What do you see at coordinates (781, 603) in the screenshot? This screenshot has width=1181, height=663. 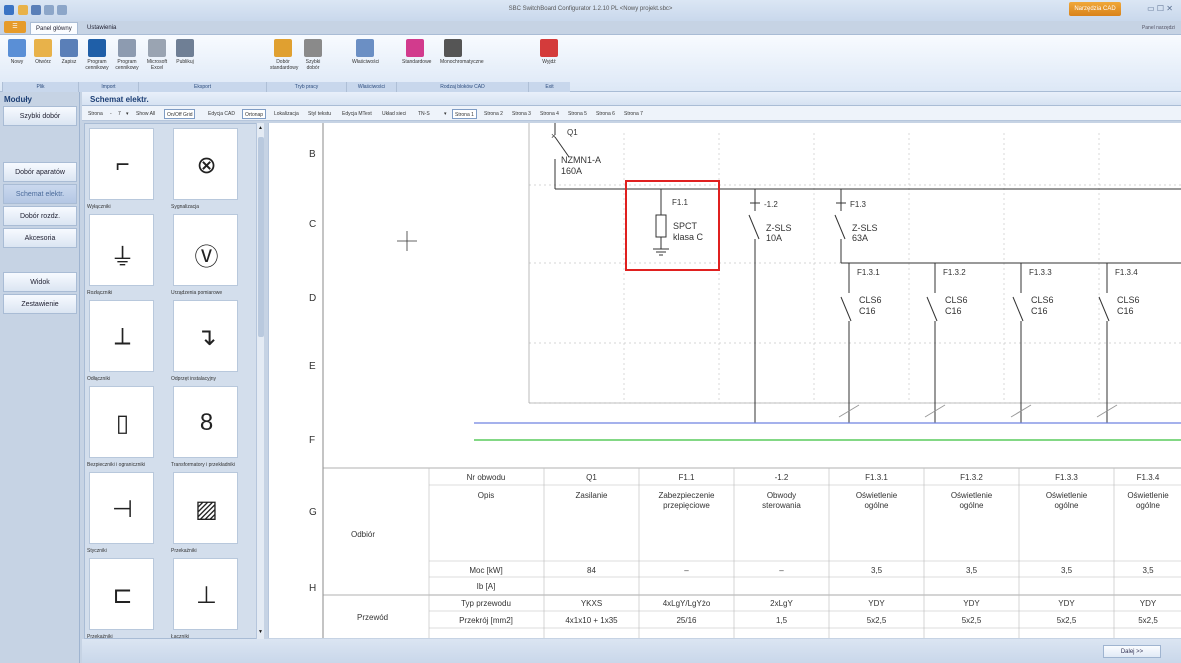 I see `cell-typ: 2xLgY` at bounding box center [781, 603].